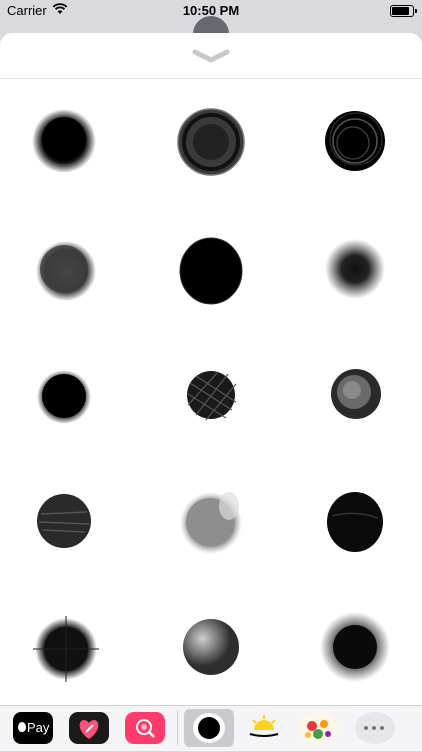 The width and height of the screenshot is (422, 752). Describe the element at coordinates (211, 647) in the screenshot. I see `sticker-shaded-sphere` at that location.